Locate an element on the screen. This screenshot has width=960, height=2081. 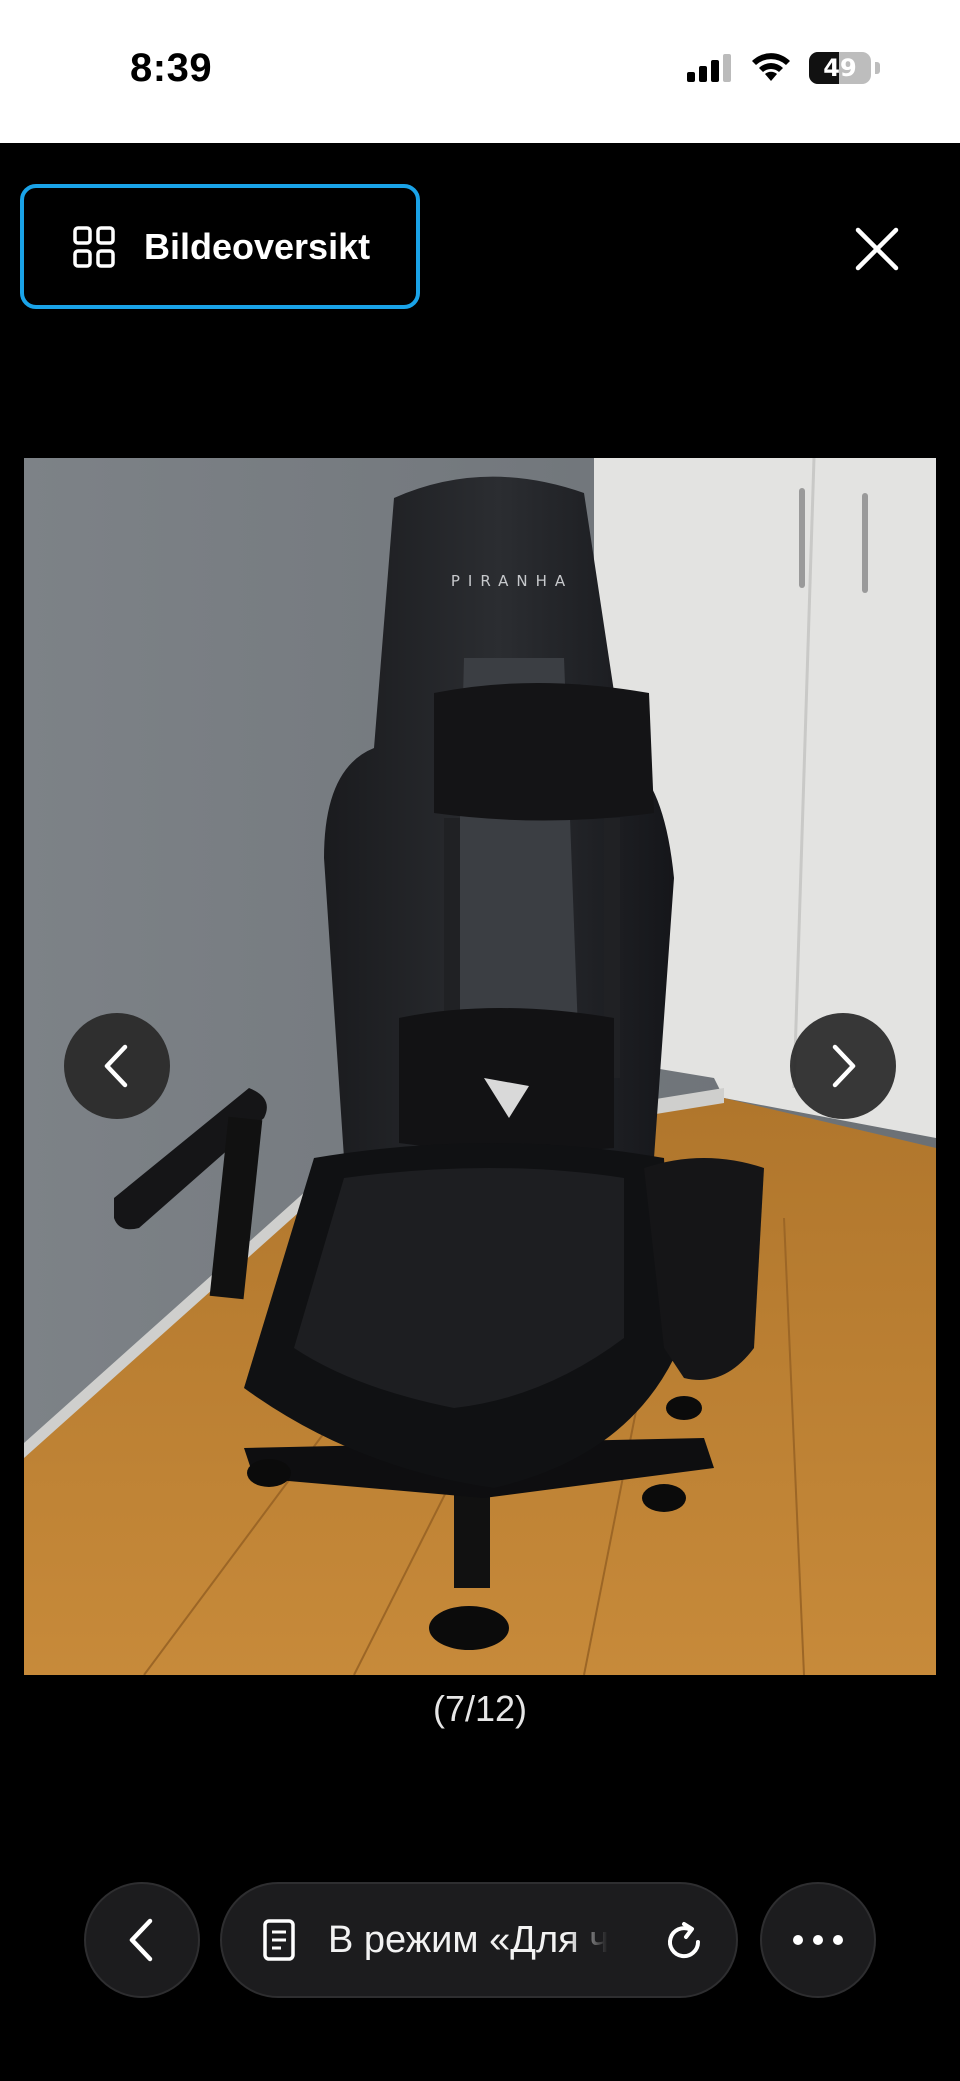
status-bar: 8:39 49 is located at coordinates (480, 71).